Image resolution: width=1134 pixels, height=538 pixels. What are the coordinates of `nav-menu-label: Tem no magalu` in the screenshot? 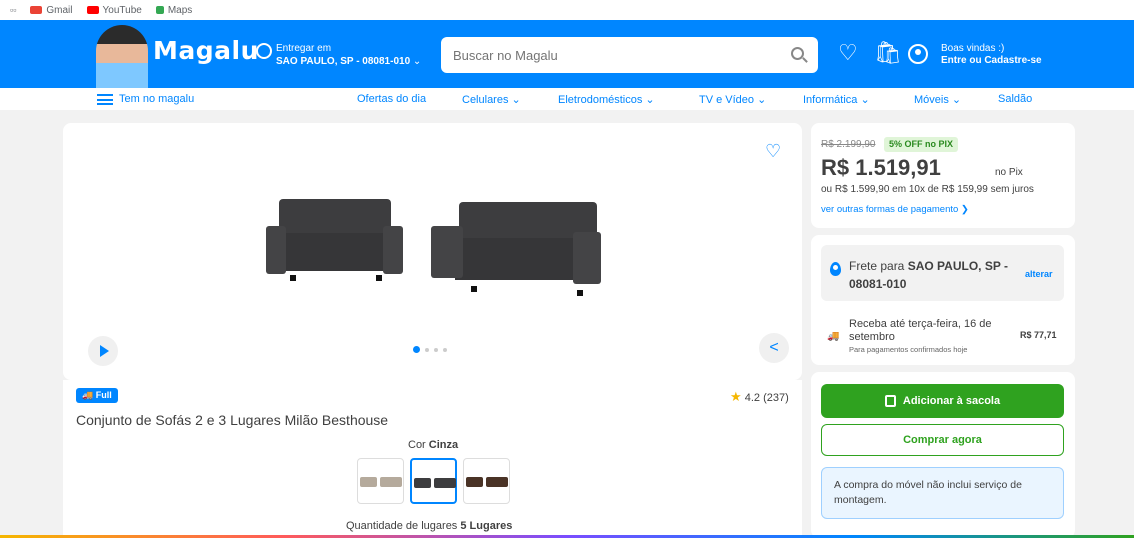 It's located at (156, 99).